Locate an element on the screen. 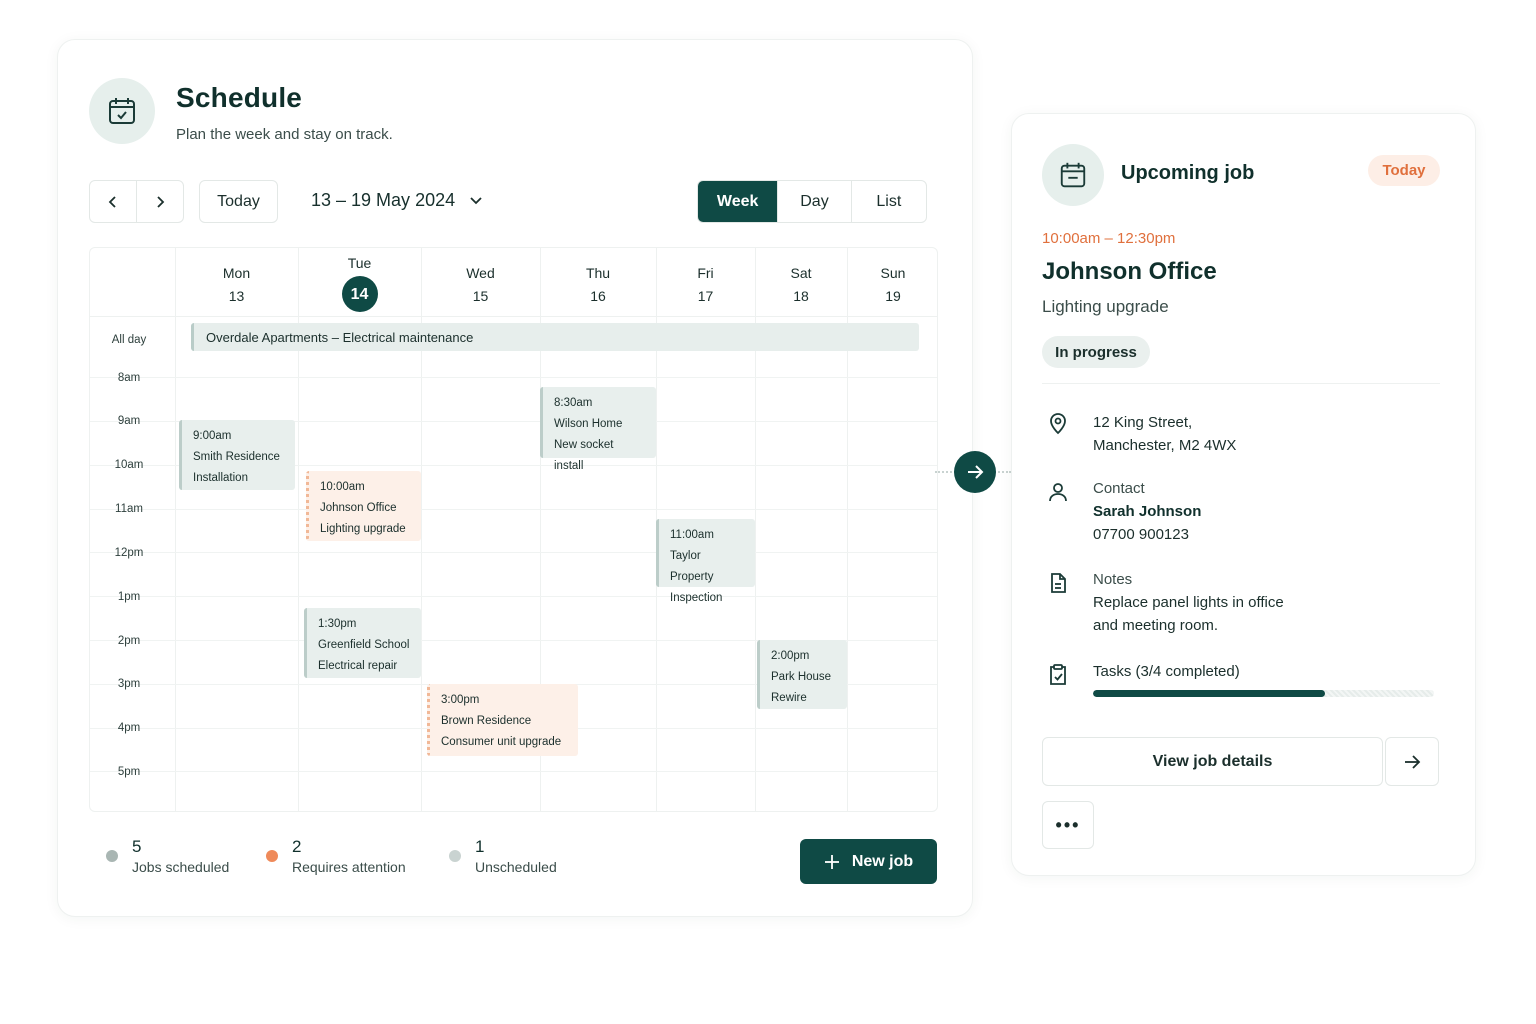 The height and width of the screenshot is (1024, 1536). open-job-button is located at coordinates (975, 472).